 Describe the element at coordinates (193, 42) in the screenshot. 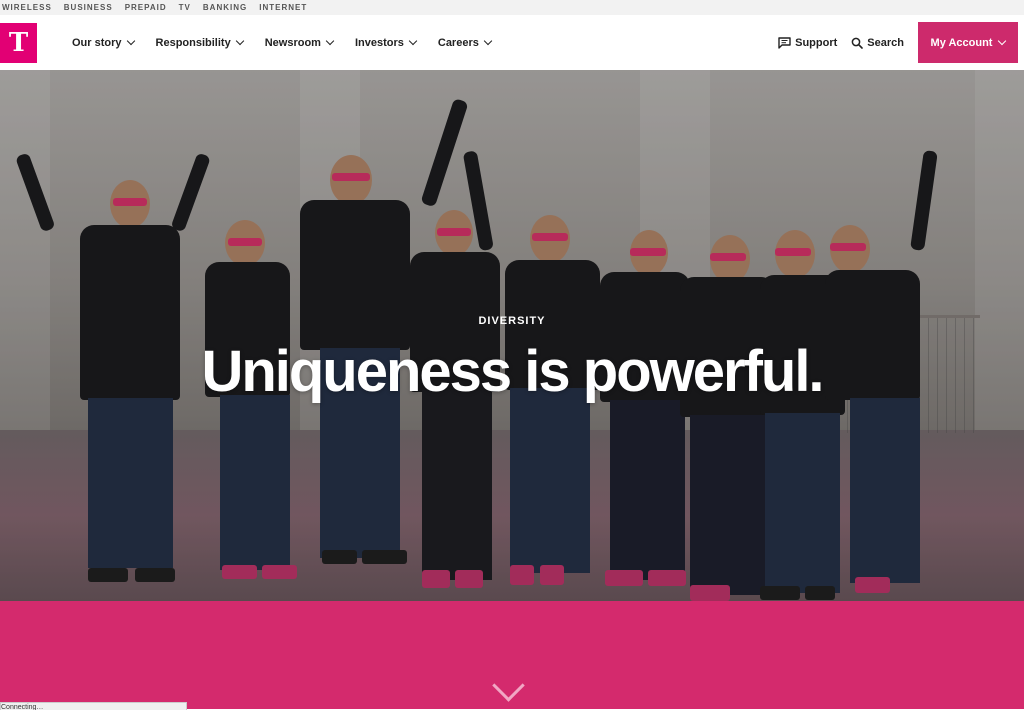

I see `nav-responsibility-label: Responsibility` at that location.